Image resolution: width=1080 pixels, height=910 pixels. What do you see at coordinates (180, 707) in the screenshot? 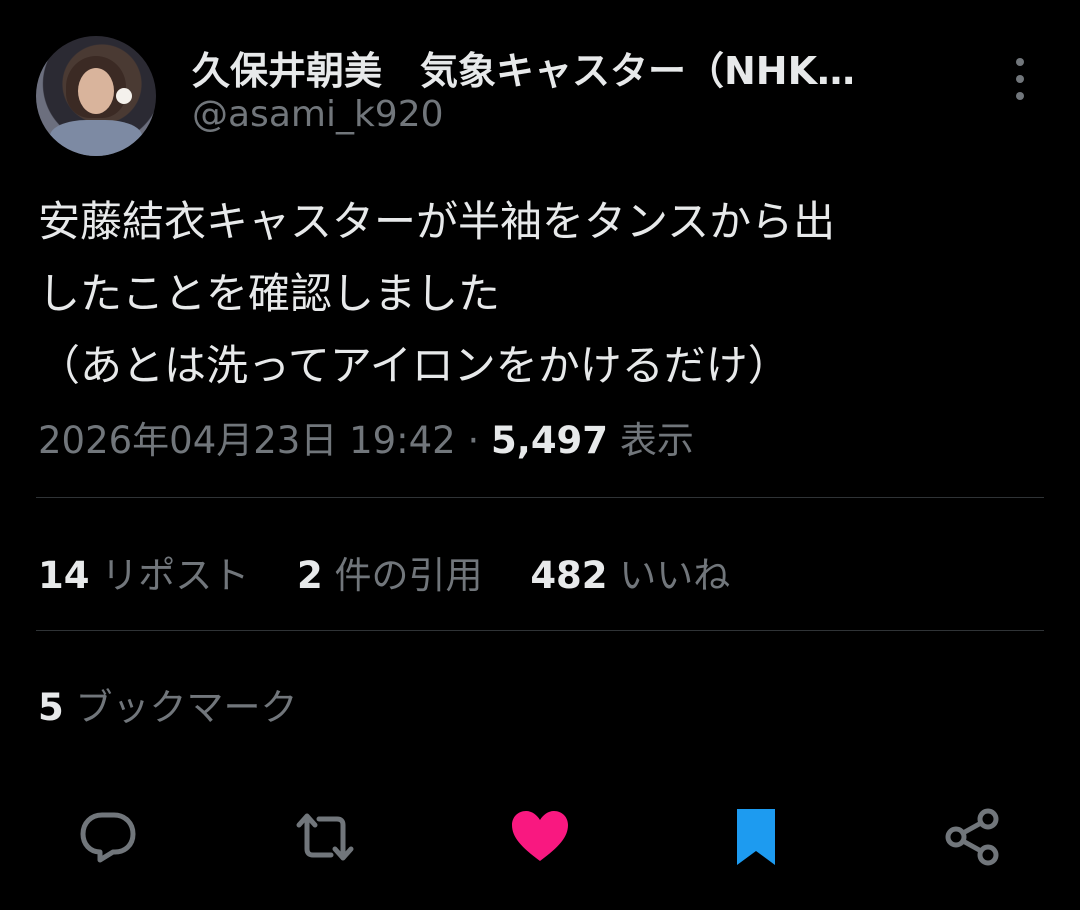
I see `bookmarks-label: ブックマーク` at bounding box center [180, 707].